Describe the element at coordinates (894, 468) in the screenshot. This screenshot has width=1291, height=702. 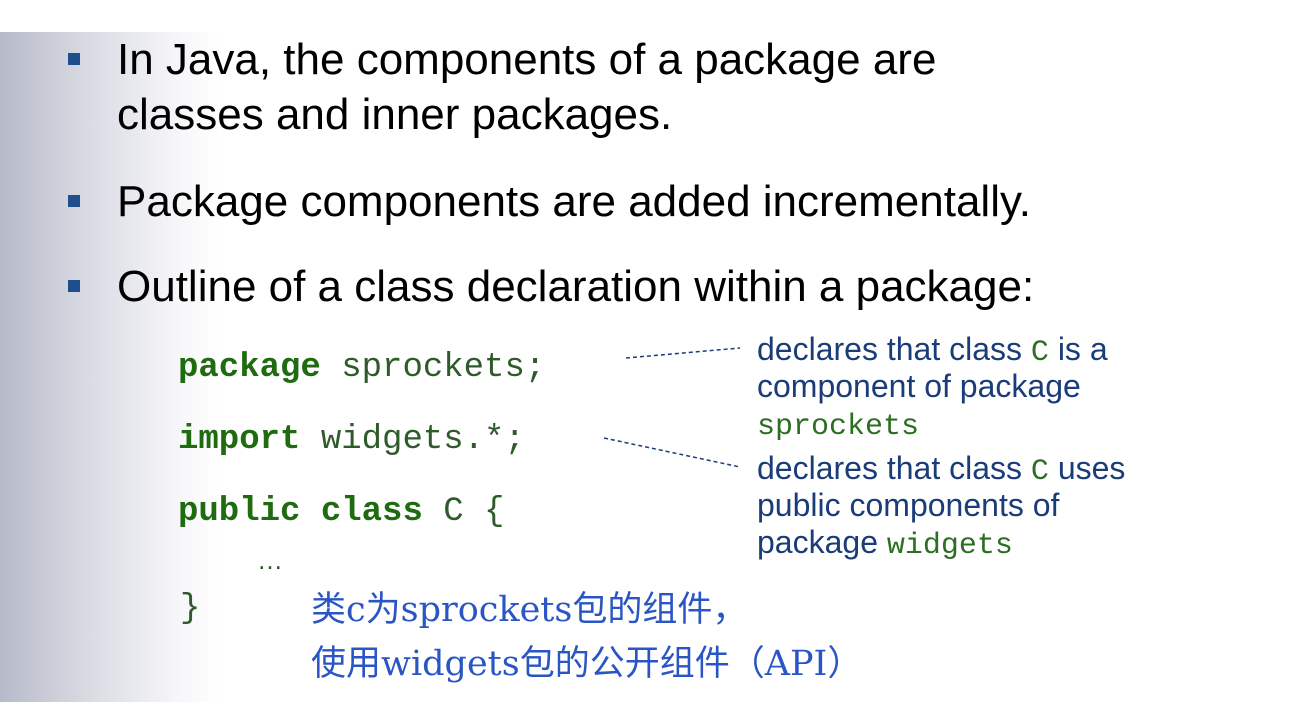
I see `note-2-pre: declares that class` at that location.